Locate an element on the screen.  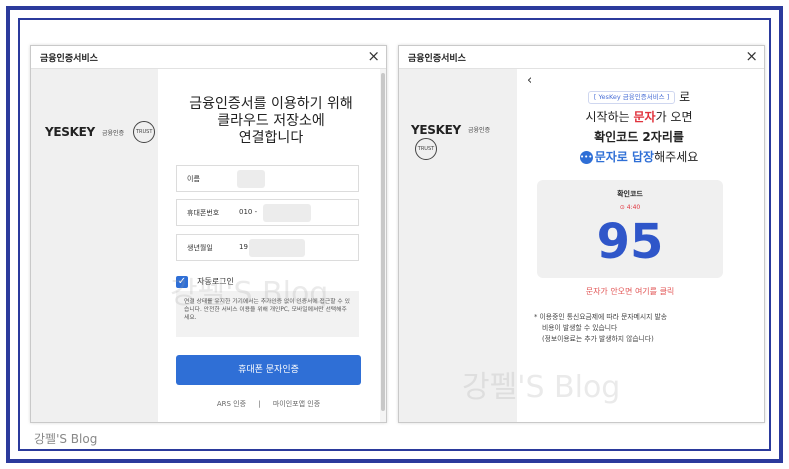
msg-line-4-suffix: 해주세요 is located at coordinates (676, 157).